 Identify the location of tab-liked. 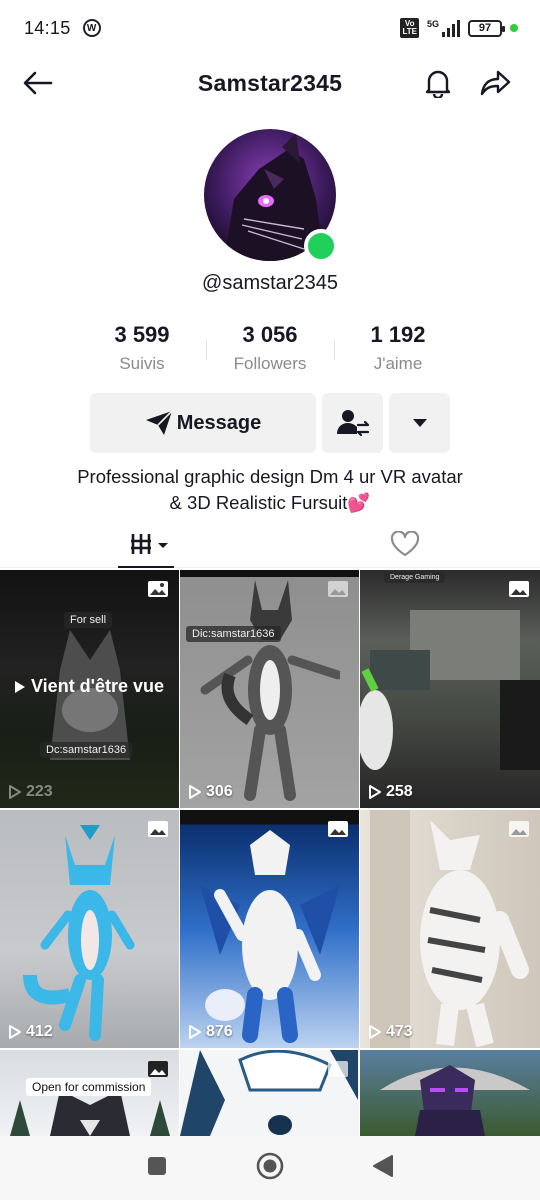
(410, 543).